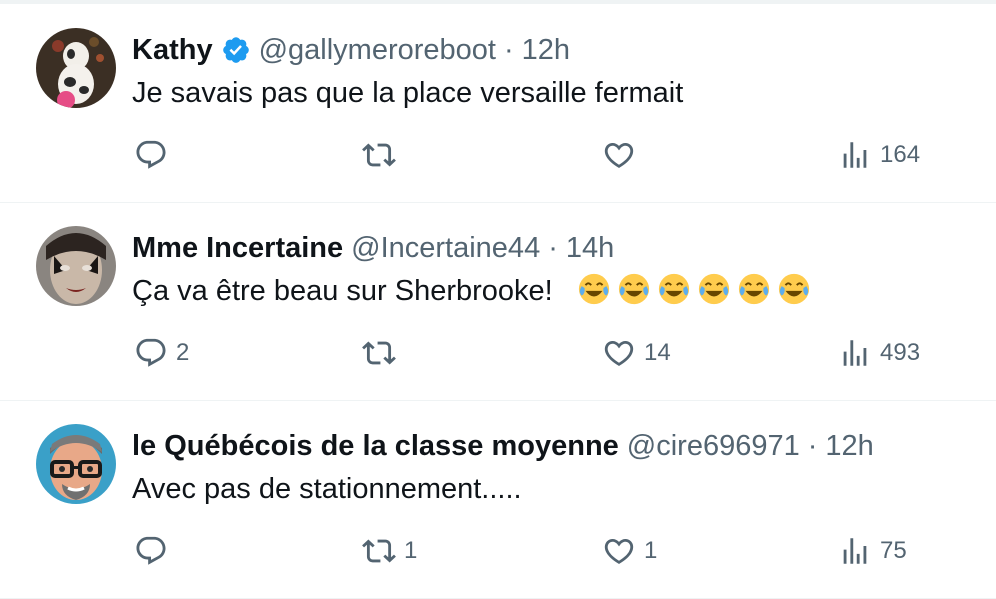 The width and height of the screenshot is (996, 599). What do you see at coordinates (445, 248) in the screenshot?
I see `user-handle: @Incertaine44` at bounding box center [445, 248].